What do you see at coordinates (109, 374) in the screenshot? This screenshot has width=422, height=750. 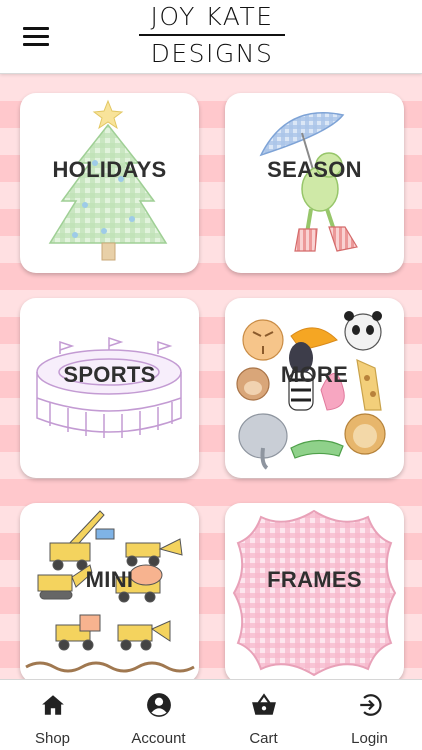 I see `category-label: SPORTS` at bounding box center [109, 374].